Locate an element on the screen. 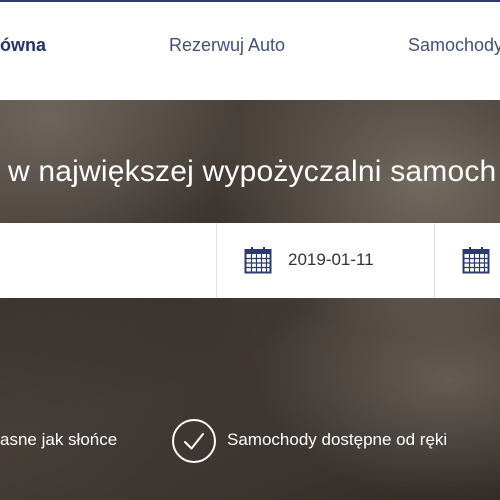 This screenshot has height=500, width=500. nav-item-home: ówna is located at coordinates (23, 45).